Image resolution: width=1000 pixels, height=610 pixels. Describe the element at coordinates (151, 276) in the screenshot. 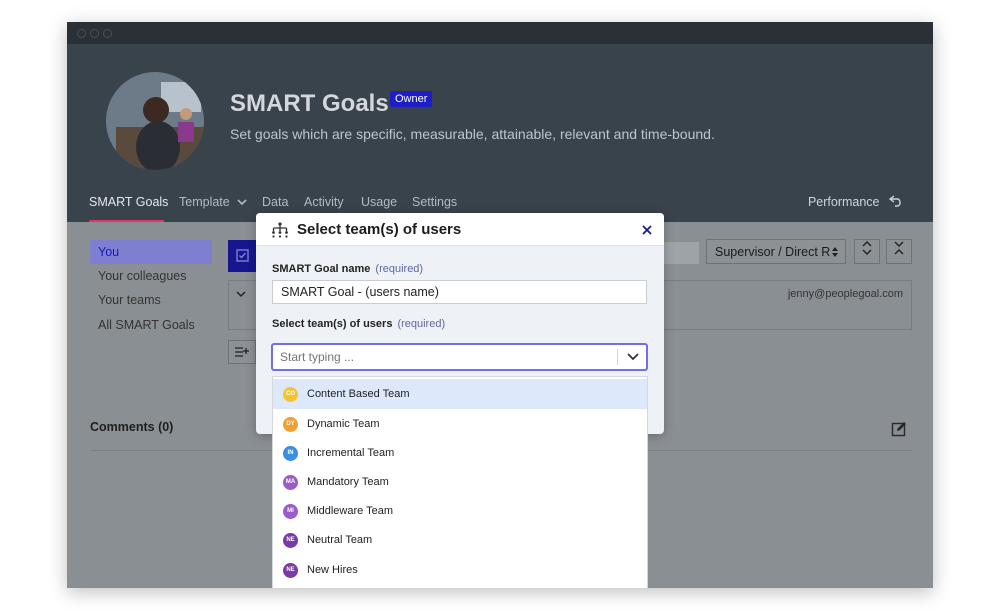

I see `sidebar-item-your-colleagues: Your colleagues` at that location.